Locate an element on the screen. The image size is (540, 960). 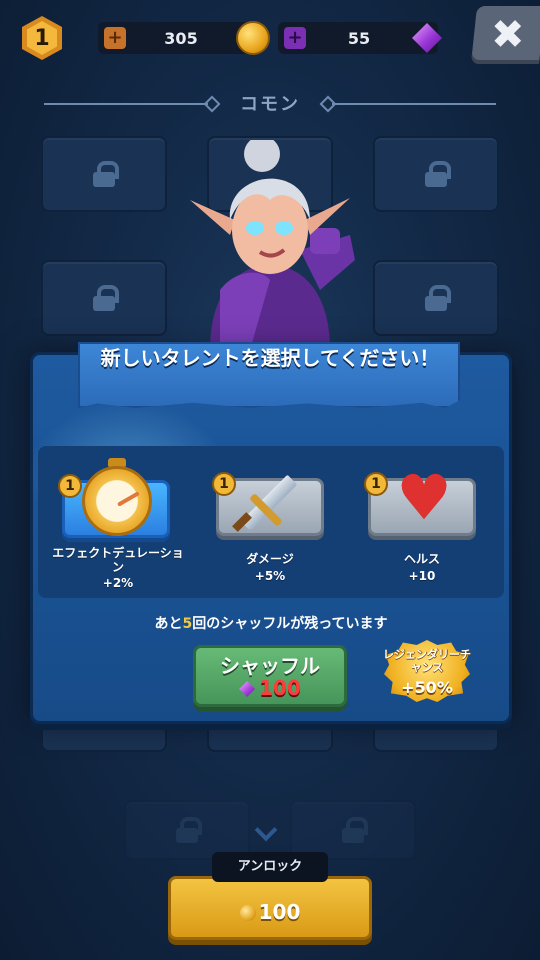
heart-icon: ♥ is located at coordinates (424, 497).